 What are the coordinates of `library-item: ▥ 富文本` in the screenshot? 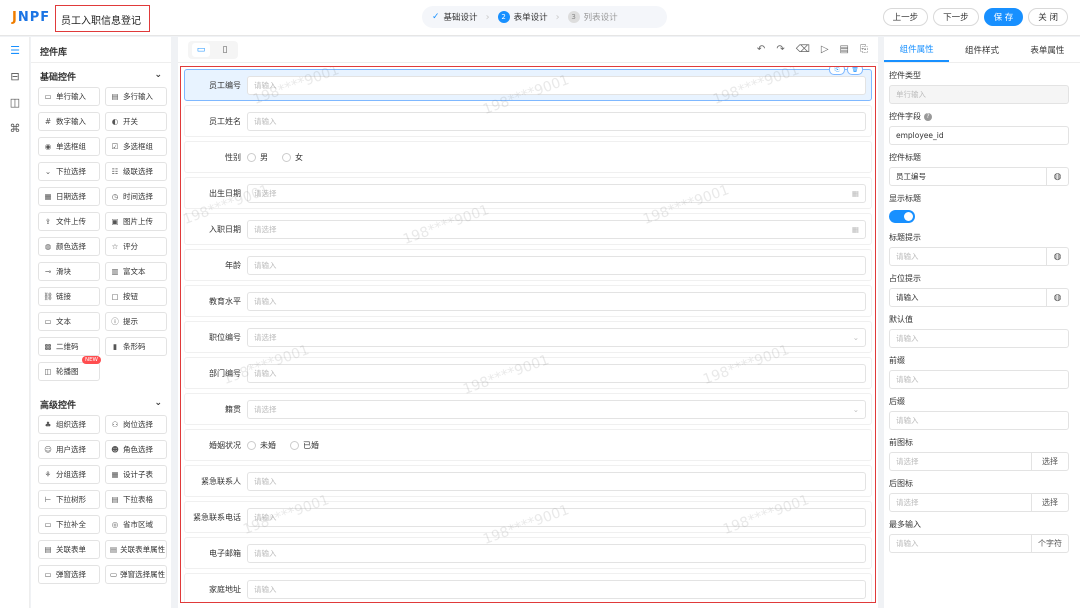 It's located at (136, 271).